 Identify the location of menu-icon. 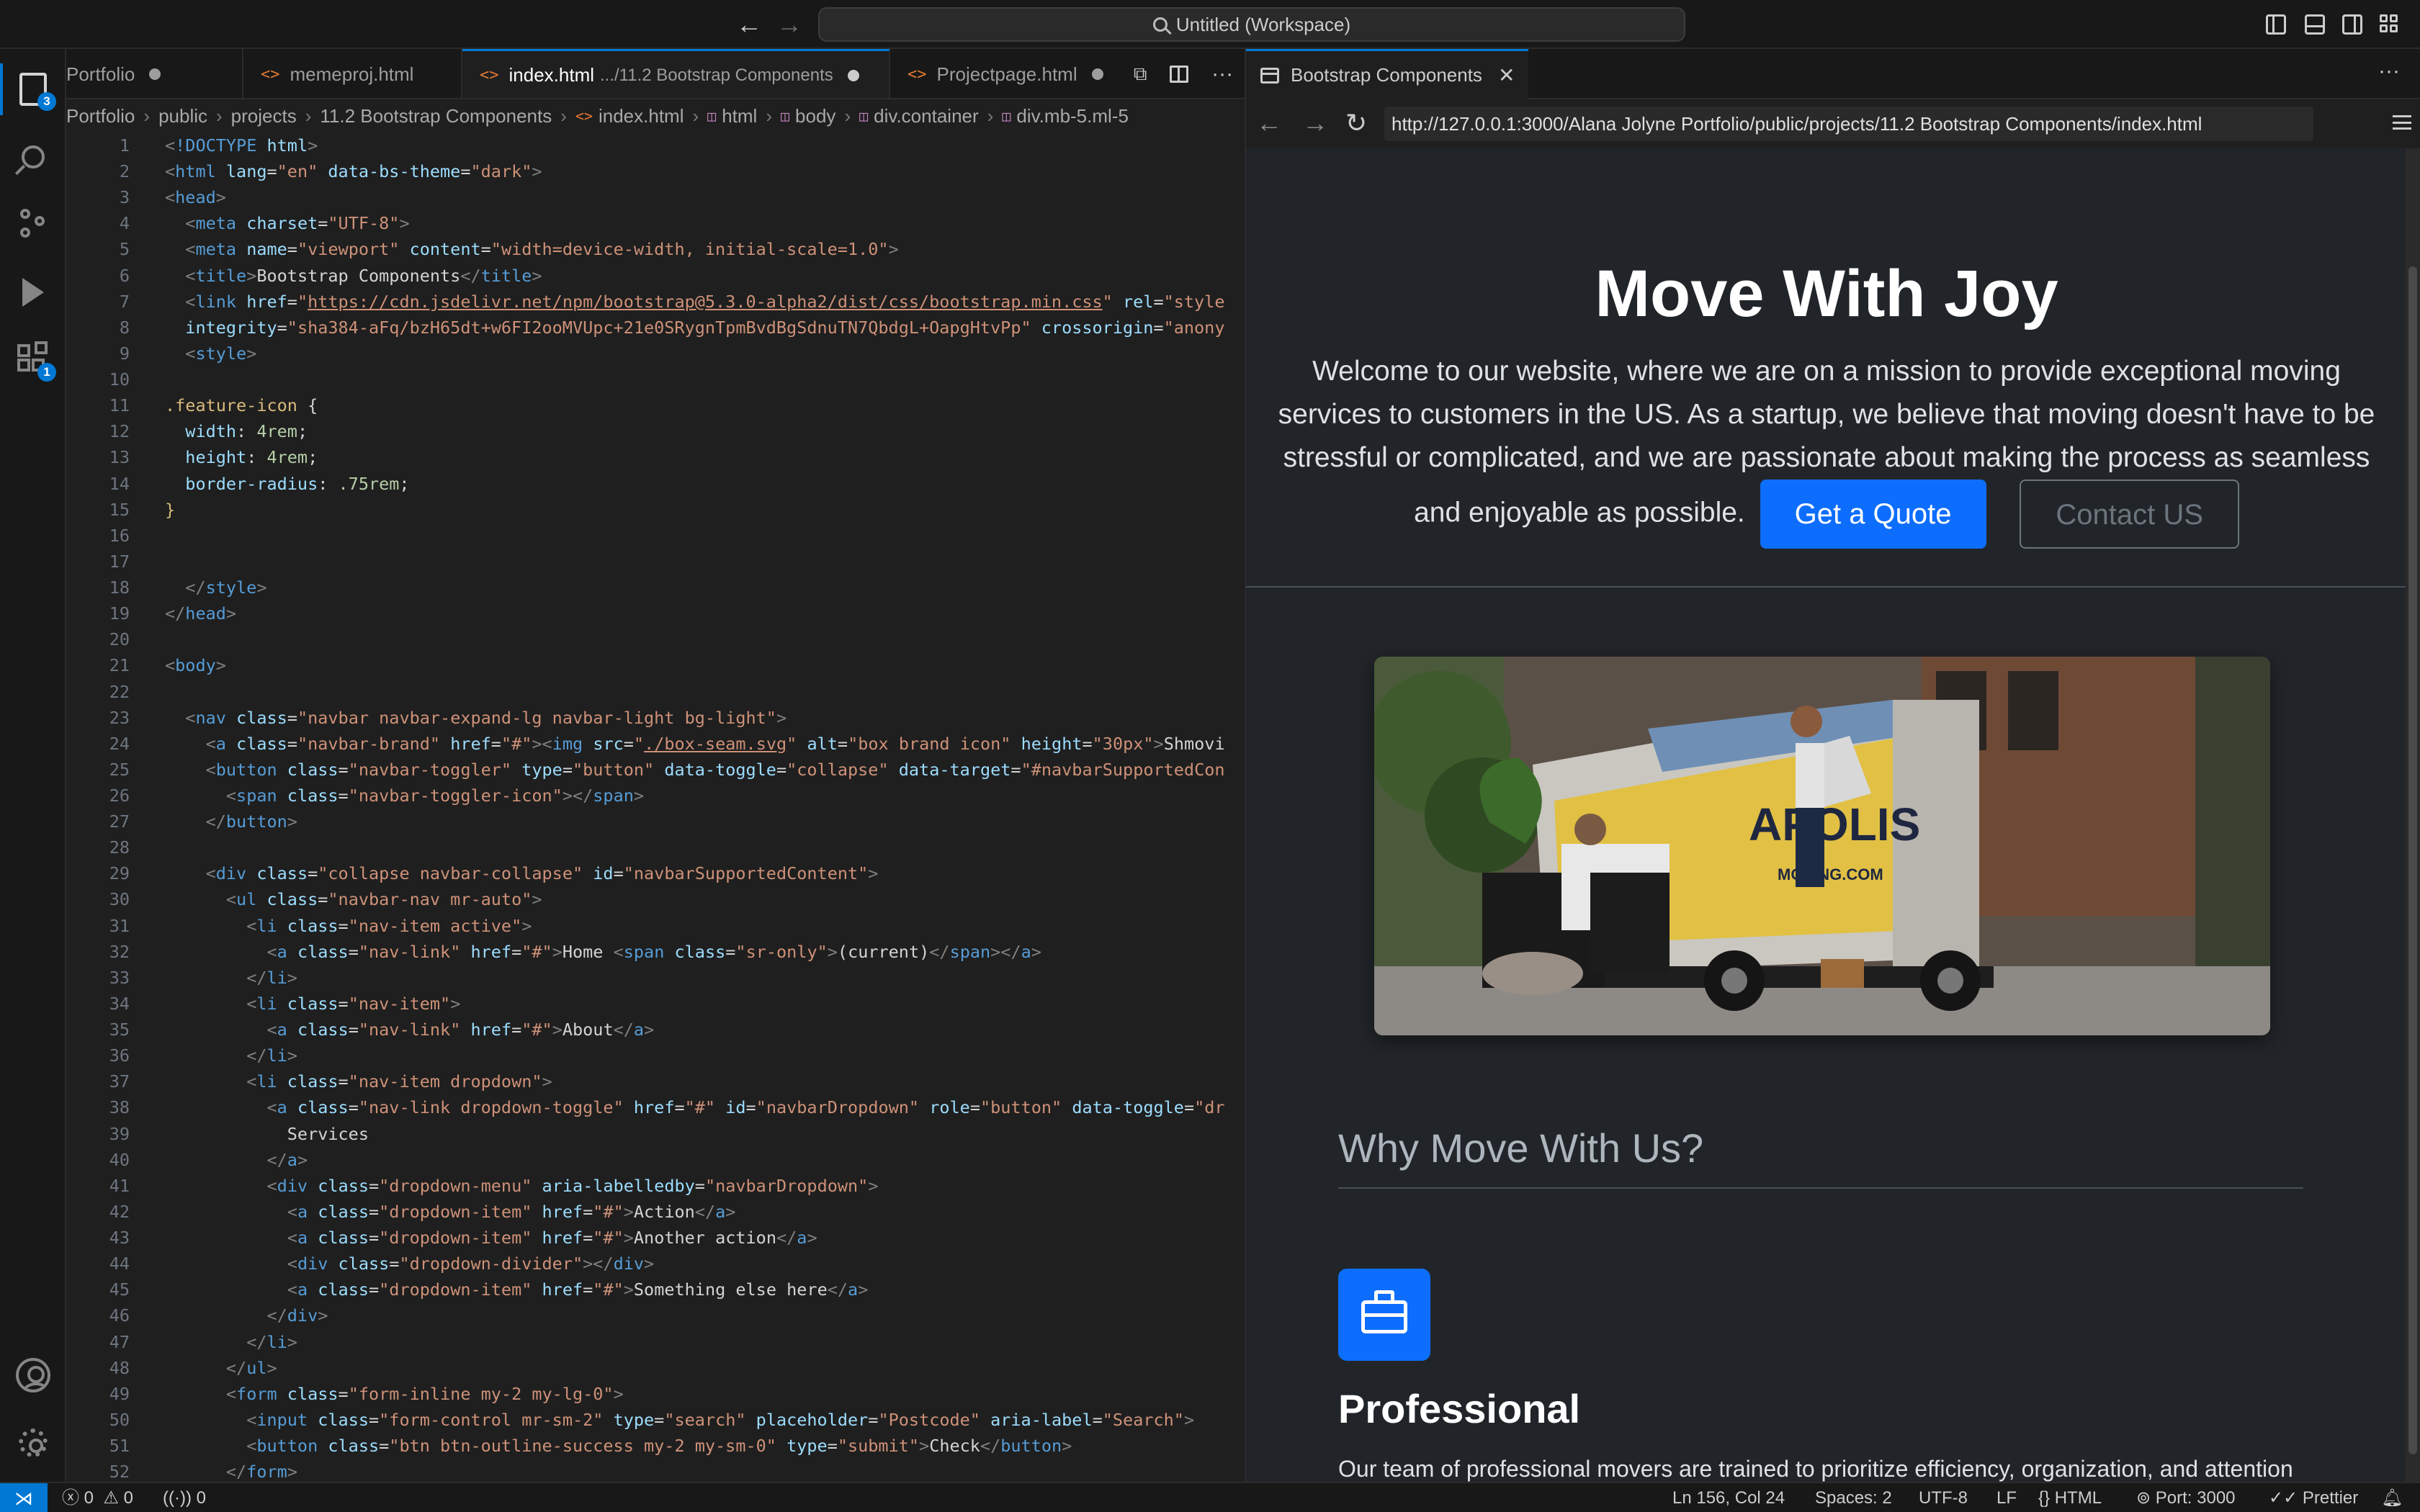
(2402, 122).